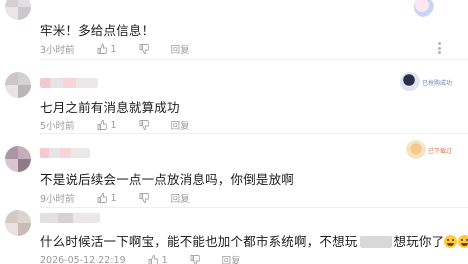 This screenshot has height=264, width=468. I want to click on user-badge, so click(424, 9).